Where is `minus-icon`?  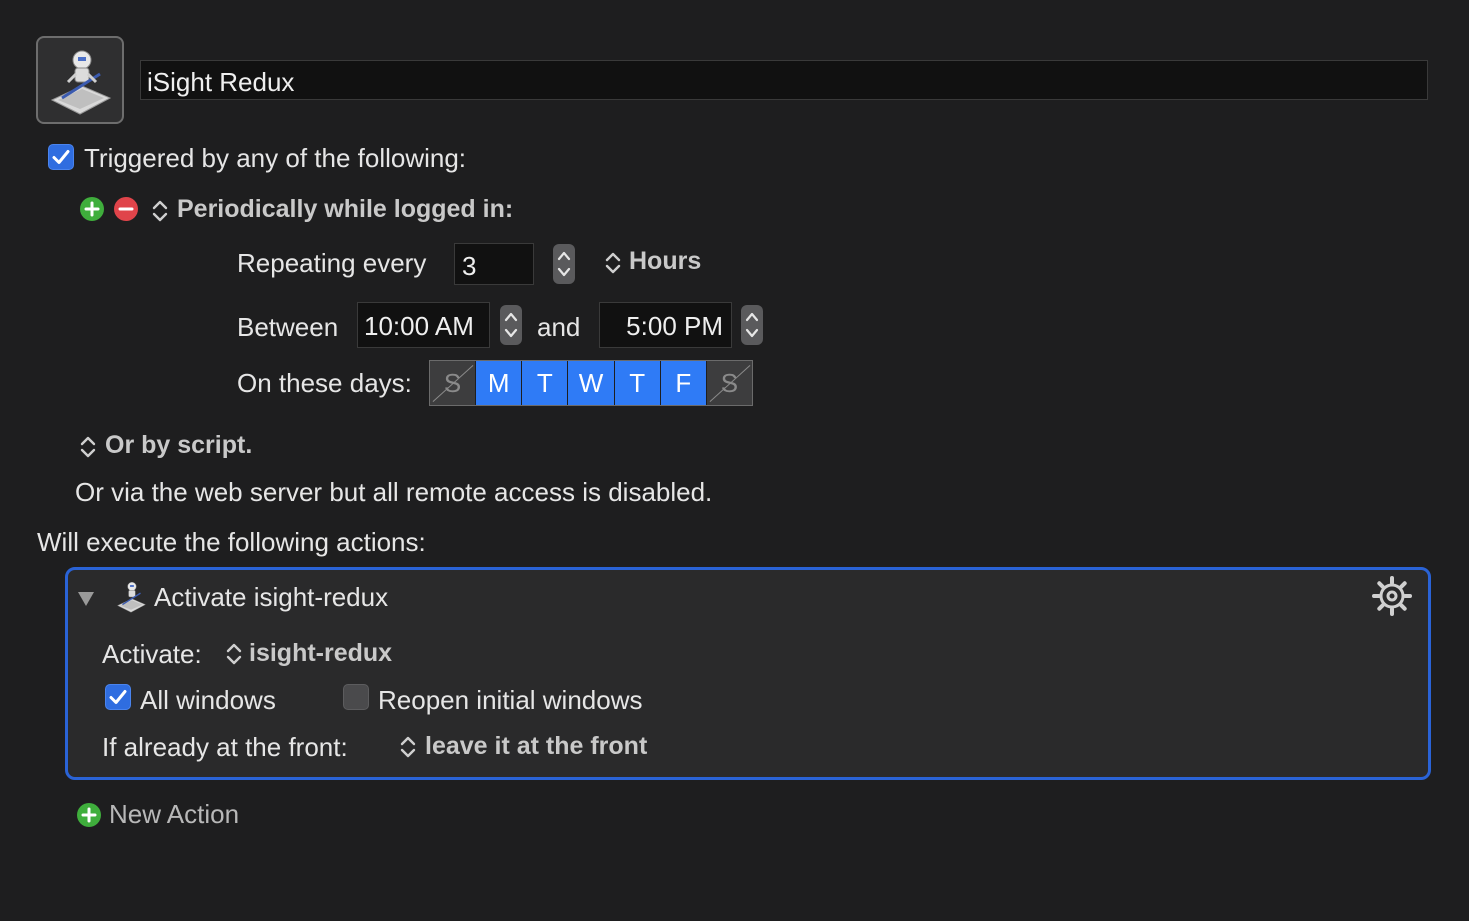
minus-icon is located at coordinates (126, 209).